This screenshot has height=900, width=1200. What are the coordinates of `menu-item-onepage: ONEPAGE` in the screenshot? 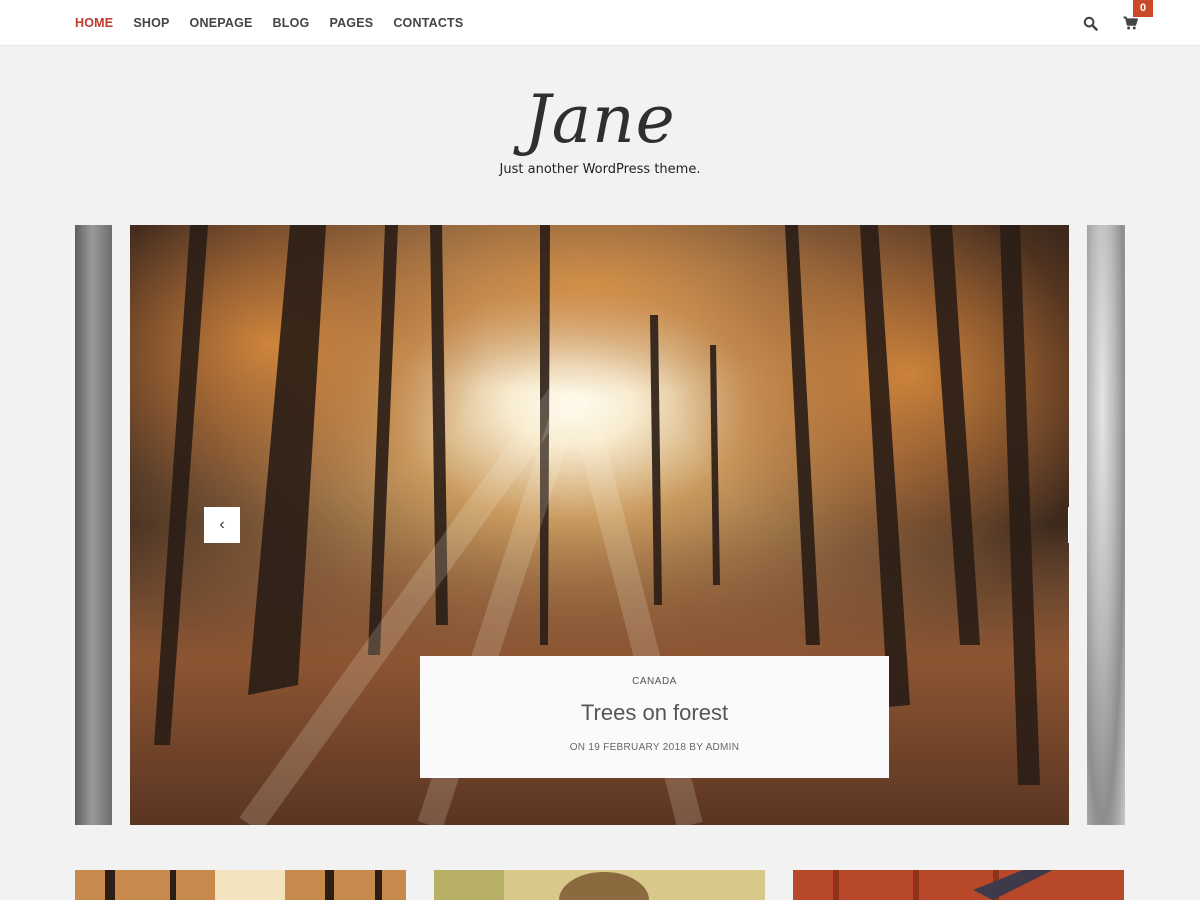 It's located at (221, 23).